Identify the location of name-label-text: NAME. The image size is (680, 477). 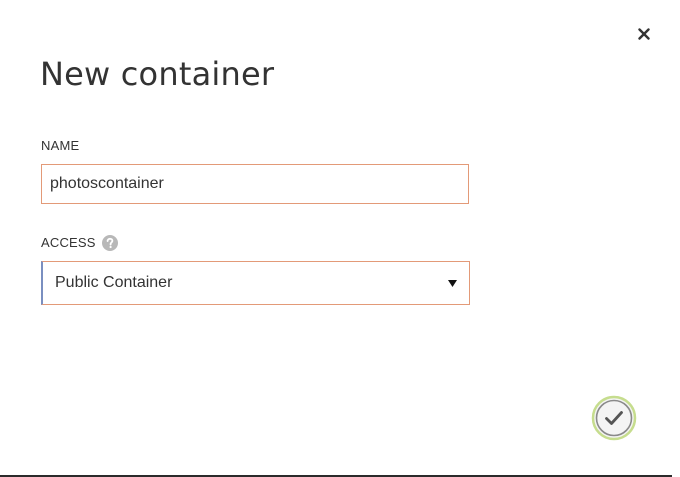
(60, 145).